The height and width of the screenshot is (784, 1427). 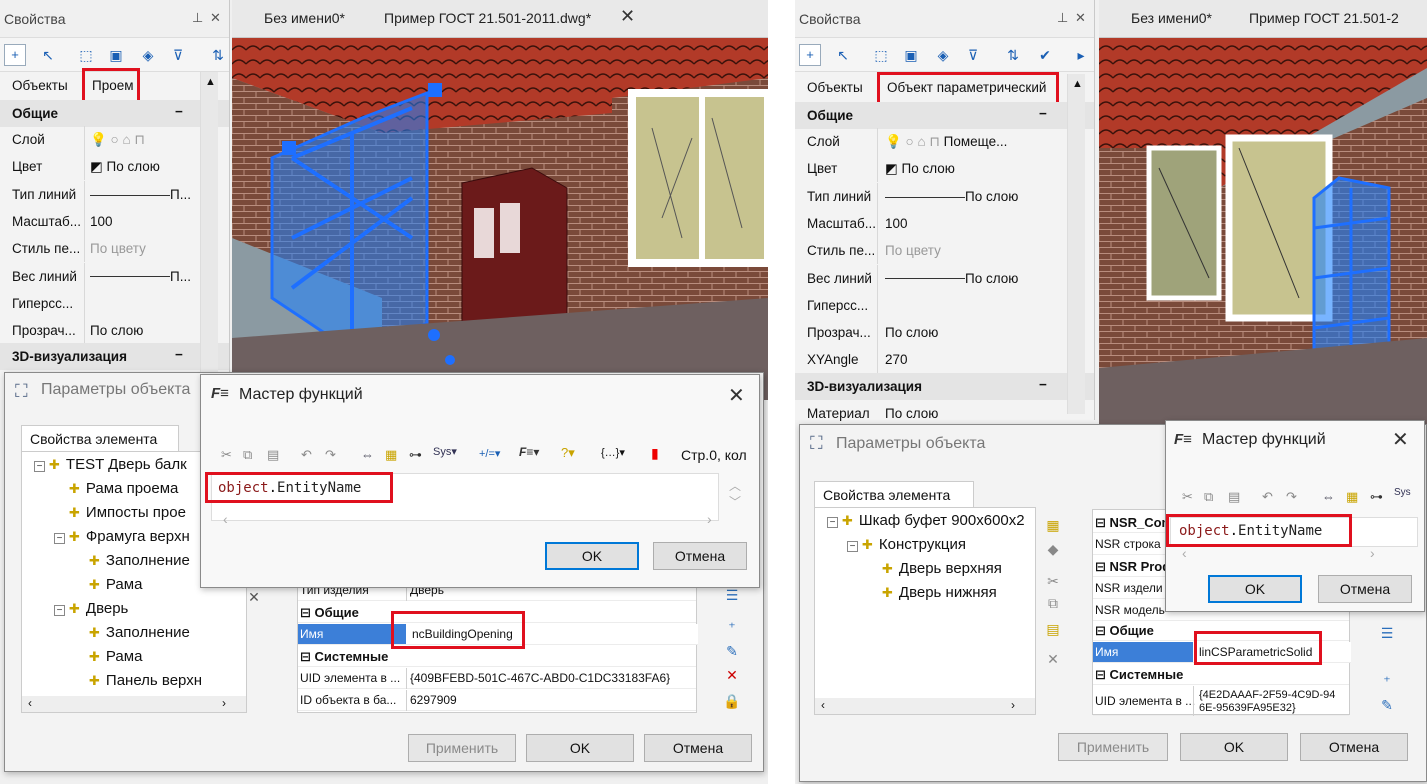 What do you see at coordinates (613, 452) in the screenshot?
I see `braces-icon: {…}▾` at bounding box center [613, 452].